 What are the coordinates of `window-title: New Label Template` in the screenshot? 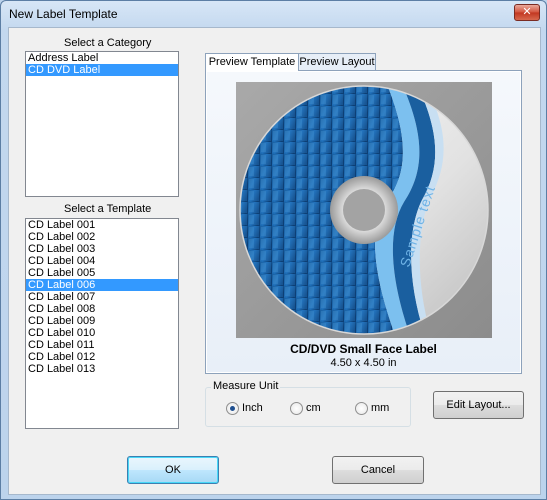 It's located at (63, 14).